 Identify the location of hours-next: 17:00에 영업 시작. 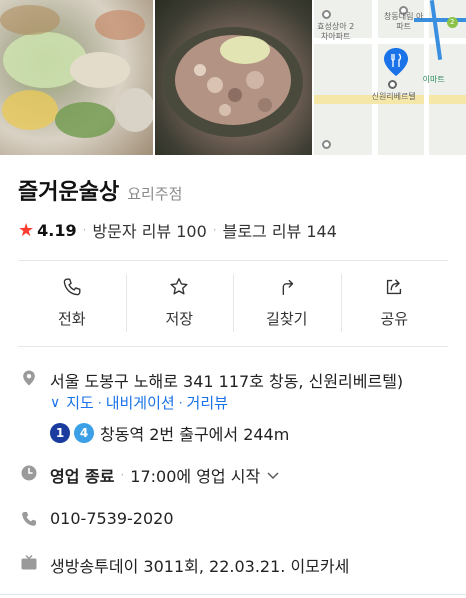
(195, 476).